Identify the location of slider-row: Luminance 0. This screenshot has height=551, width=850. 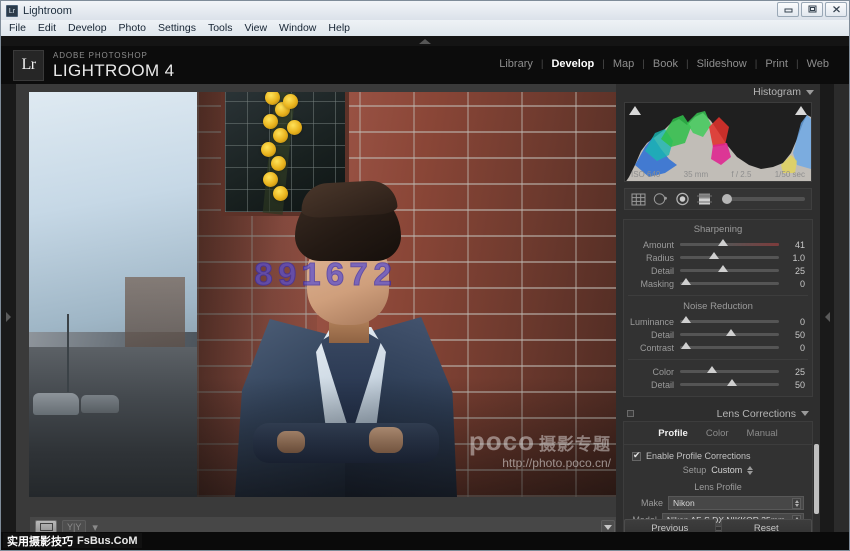
(718, 321).